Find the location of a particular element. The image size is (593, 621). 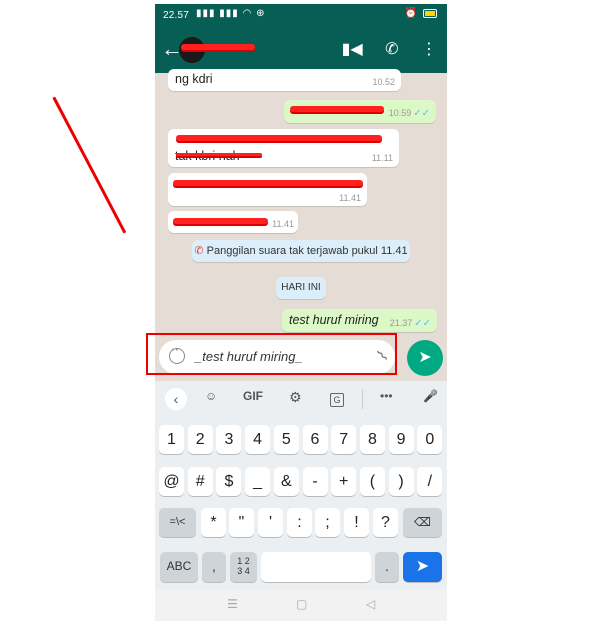

message-bubble: test huruf miring 21.37 ✓✓ is located at coordinates (359, 320).